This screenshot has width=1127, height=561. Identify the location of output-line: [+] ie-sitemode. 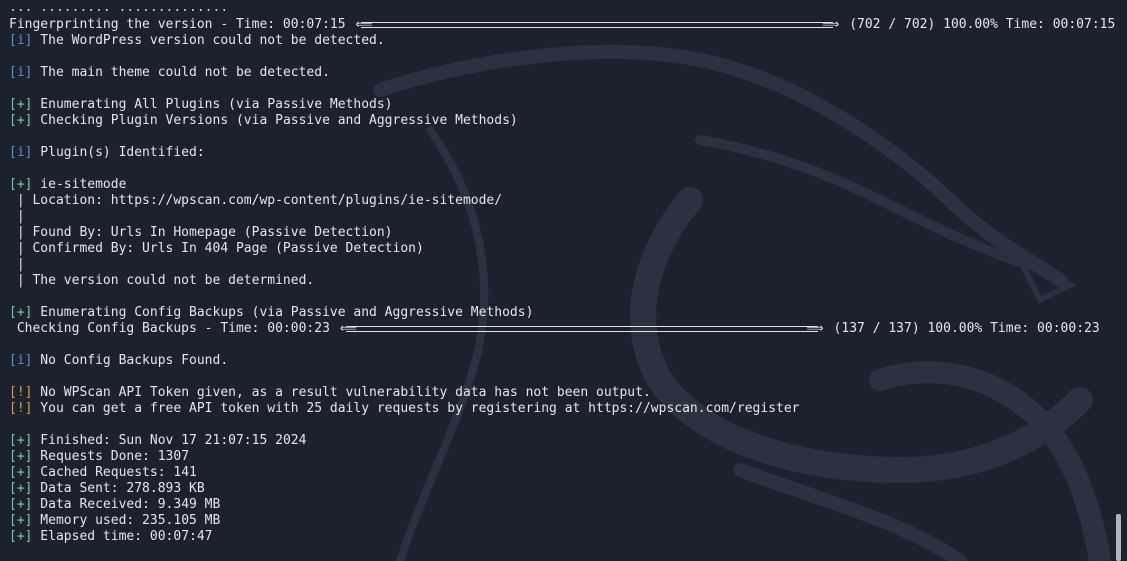
(564, 185).